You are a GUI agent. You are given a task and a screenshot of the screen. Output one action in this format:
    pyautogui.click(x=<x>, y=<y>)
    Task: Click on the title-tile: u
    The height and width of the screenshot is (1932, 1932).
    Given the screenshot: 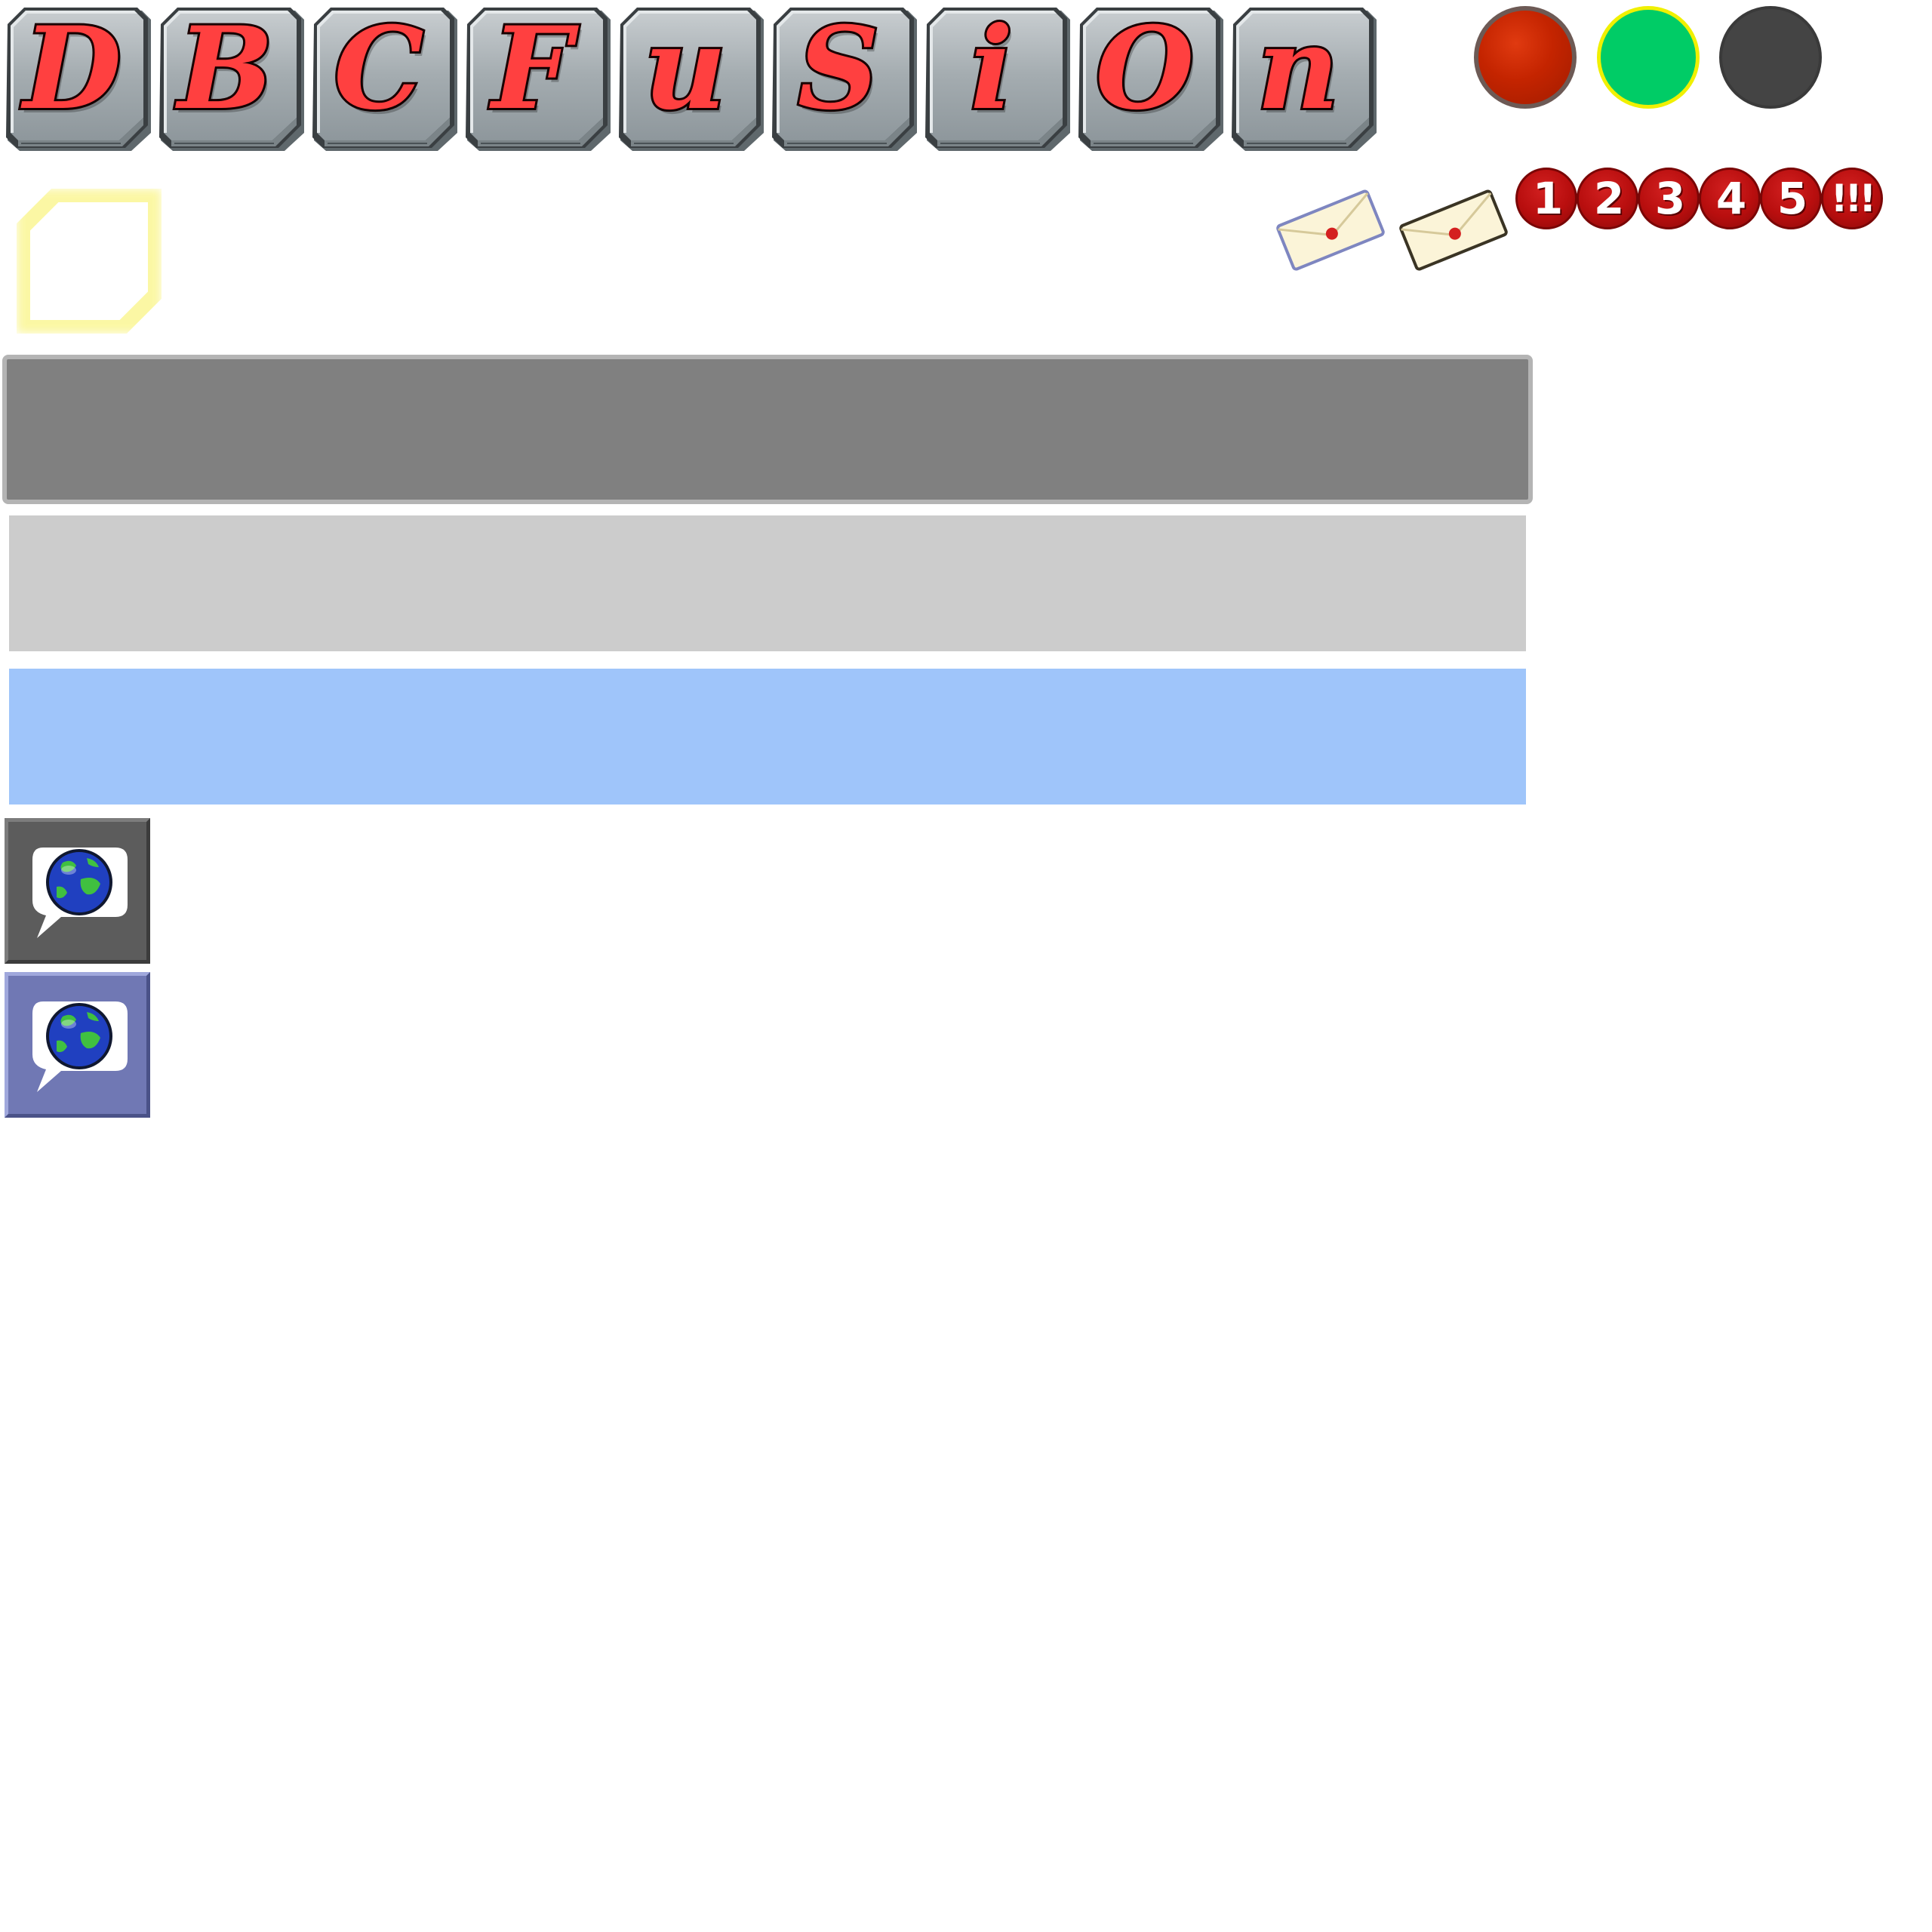 What is the action you would take?
    pyautogui.click(x=691, y=78)
    